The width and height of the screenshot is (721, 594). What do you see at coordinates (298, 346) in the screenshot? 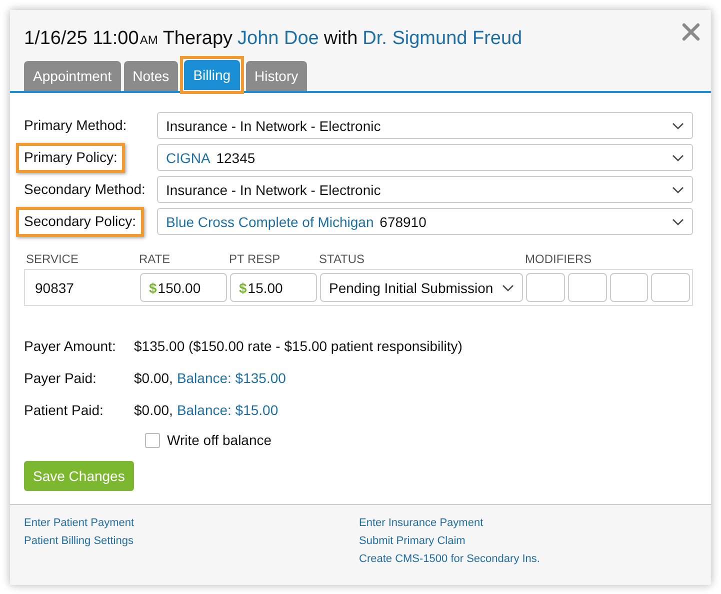
I see `amount-text: $135.00 ($150.00 rate - $15.00 patient responsibility)` at bounding box center [298, 346].